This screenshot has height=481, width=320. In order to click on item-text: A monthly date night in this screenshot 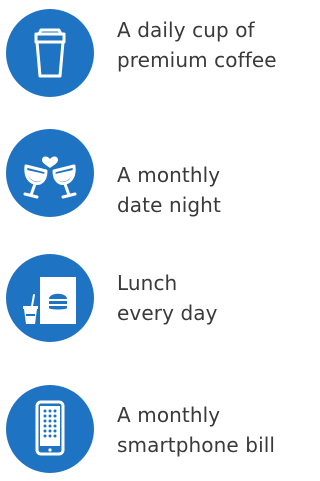, I will do `click(169, 190)`.